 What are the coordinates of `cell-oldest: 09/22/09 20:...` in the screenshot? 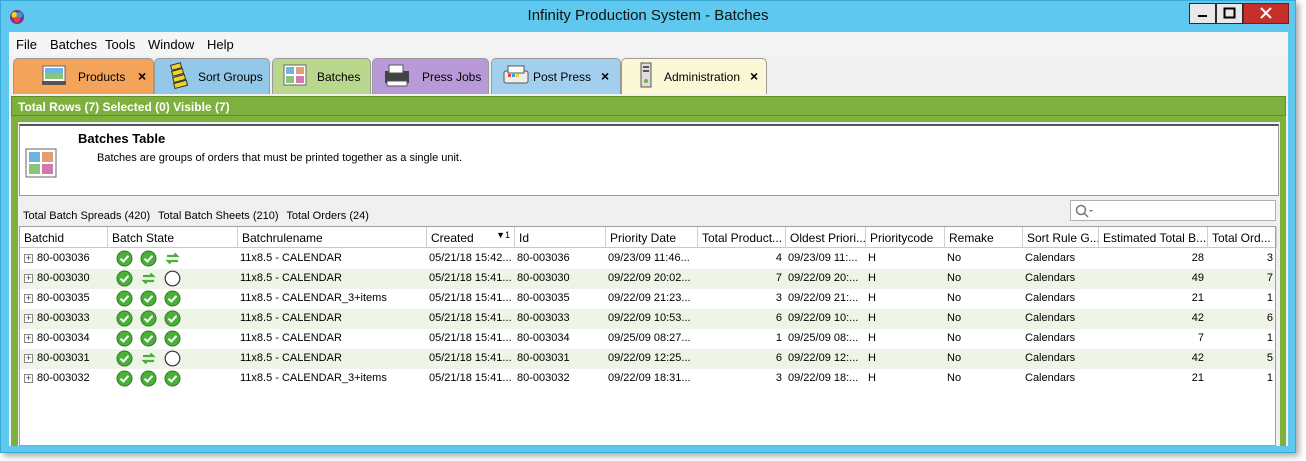 It's located at (823, 278).